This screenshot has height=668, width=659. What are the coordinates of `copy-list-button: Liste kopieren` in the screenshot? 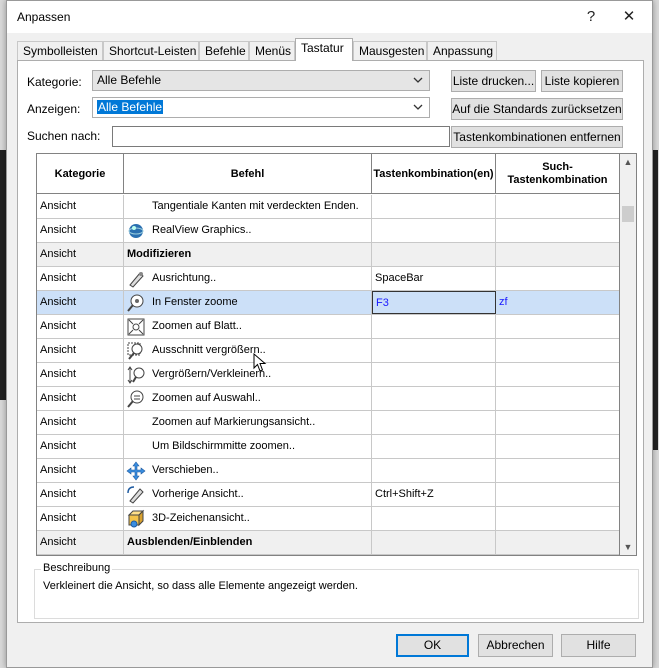 It's located at (582, 81).